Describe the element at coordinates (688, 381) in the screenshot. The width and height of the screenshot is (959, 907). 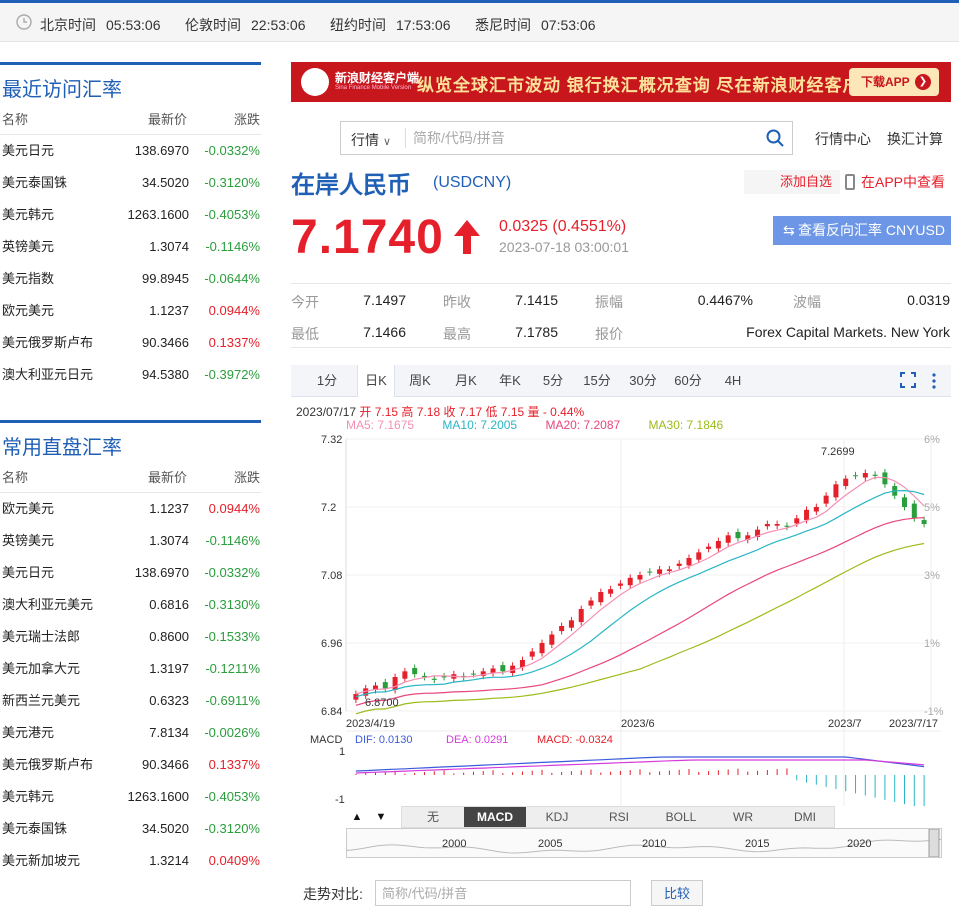
I see `tab-period: 60分` at that location.